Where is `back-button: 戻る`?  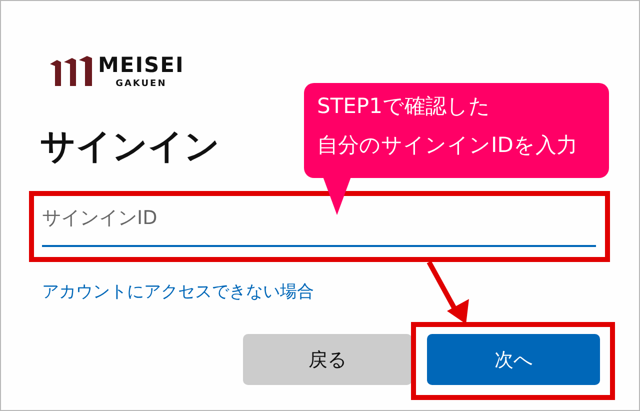 back-button: 戻る is located at coordinates (327, 359).